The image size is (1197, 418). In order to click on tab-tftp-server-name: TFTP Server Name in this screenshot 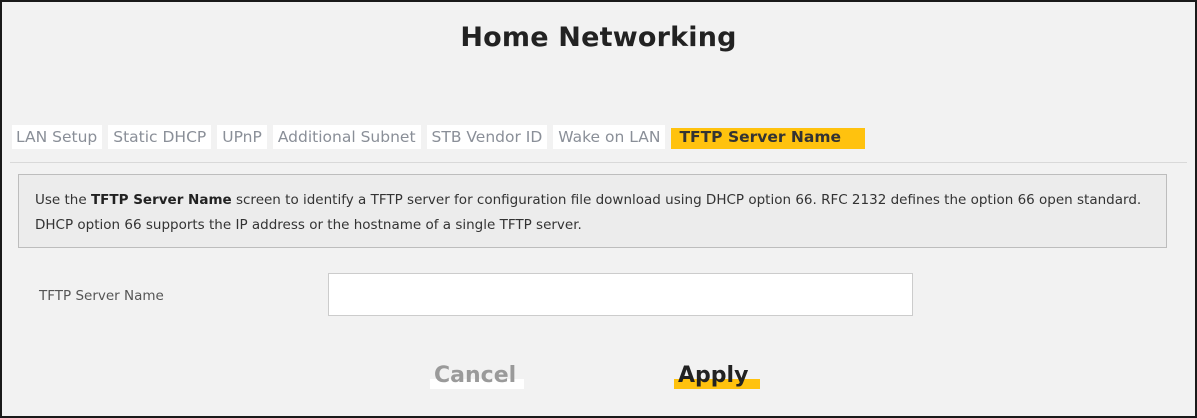, I will do `click(768, 137)`.